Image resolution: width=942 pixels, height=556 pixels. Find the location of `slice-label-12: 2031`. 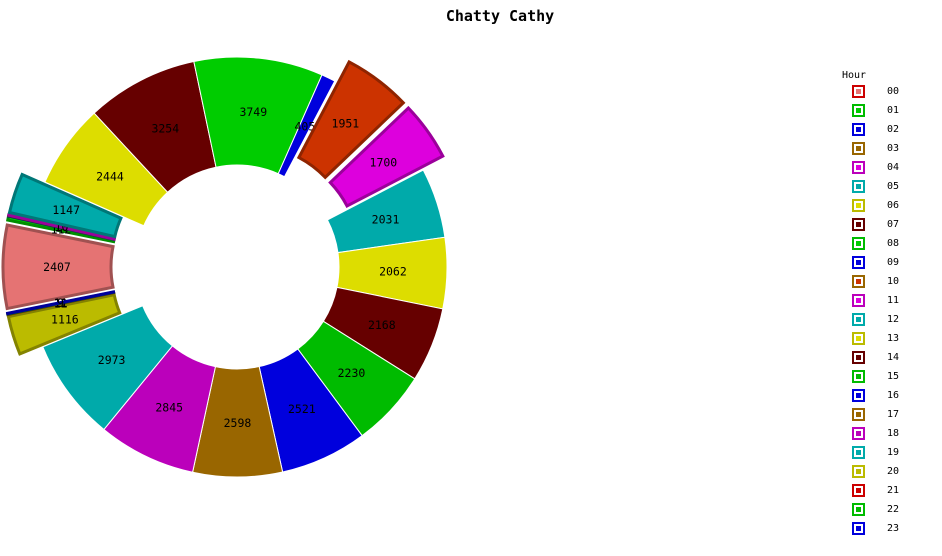

slice-label-12: 2031 is located at coordinates (386, 219).